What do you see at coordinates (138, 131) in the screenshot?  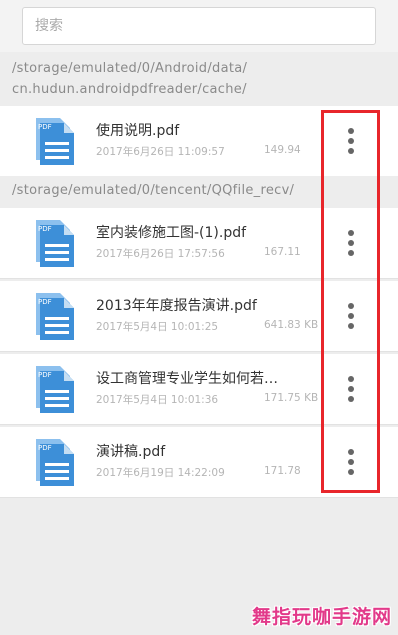 I see `file-name: 使用说明.pdf` at bounding box center [138, 131].